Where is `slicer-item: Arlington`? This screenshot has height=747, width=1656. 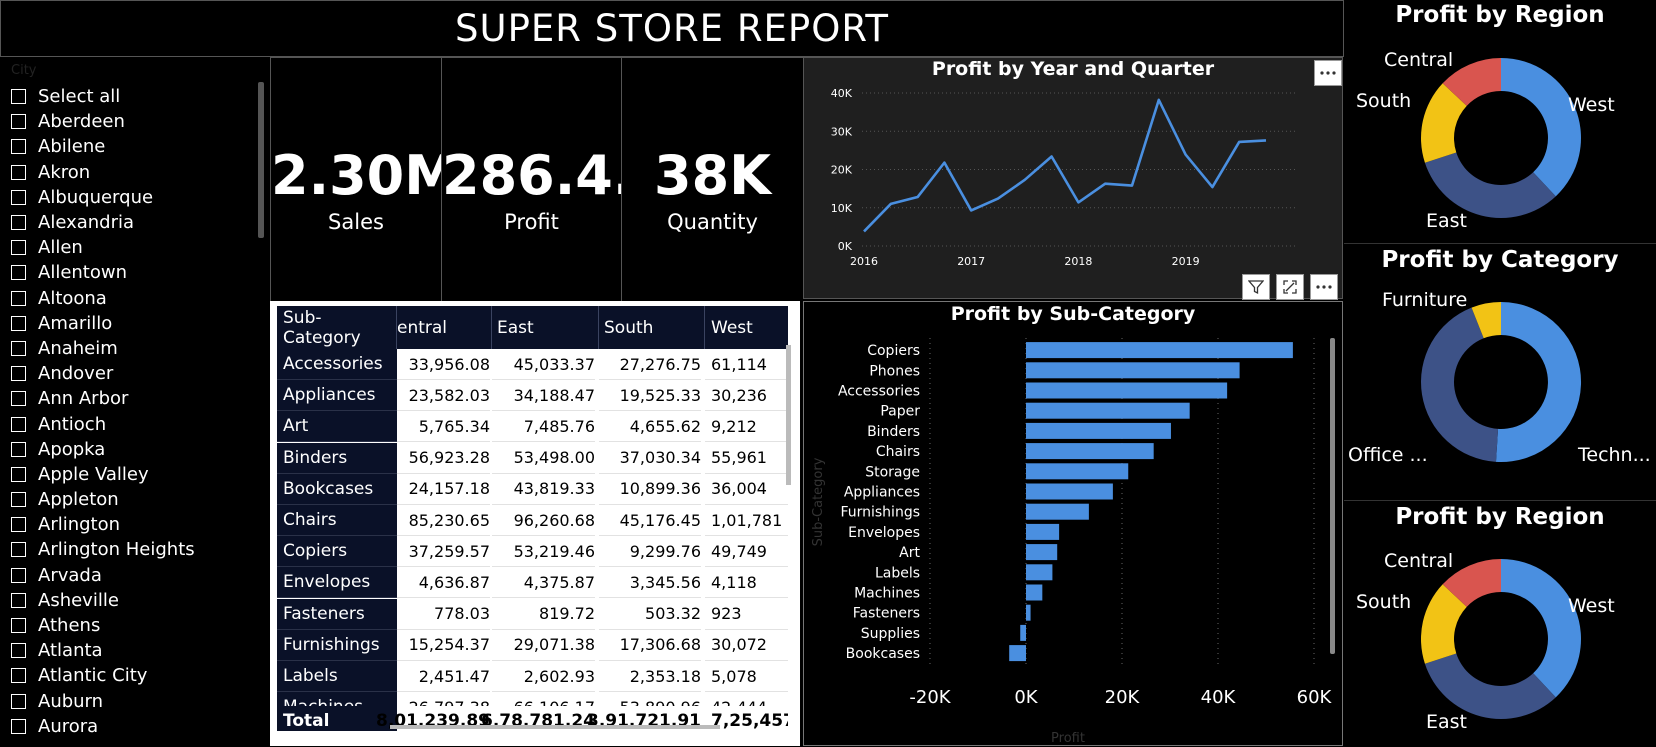 slicer-item: Arlington is located at coordinates (136, 524).